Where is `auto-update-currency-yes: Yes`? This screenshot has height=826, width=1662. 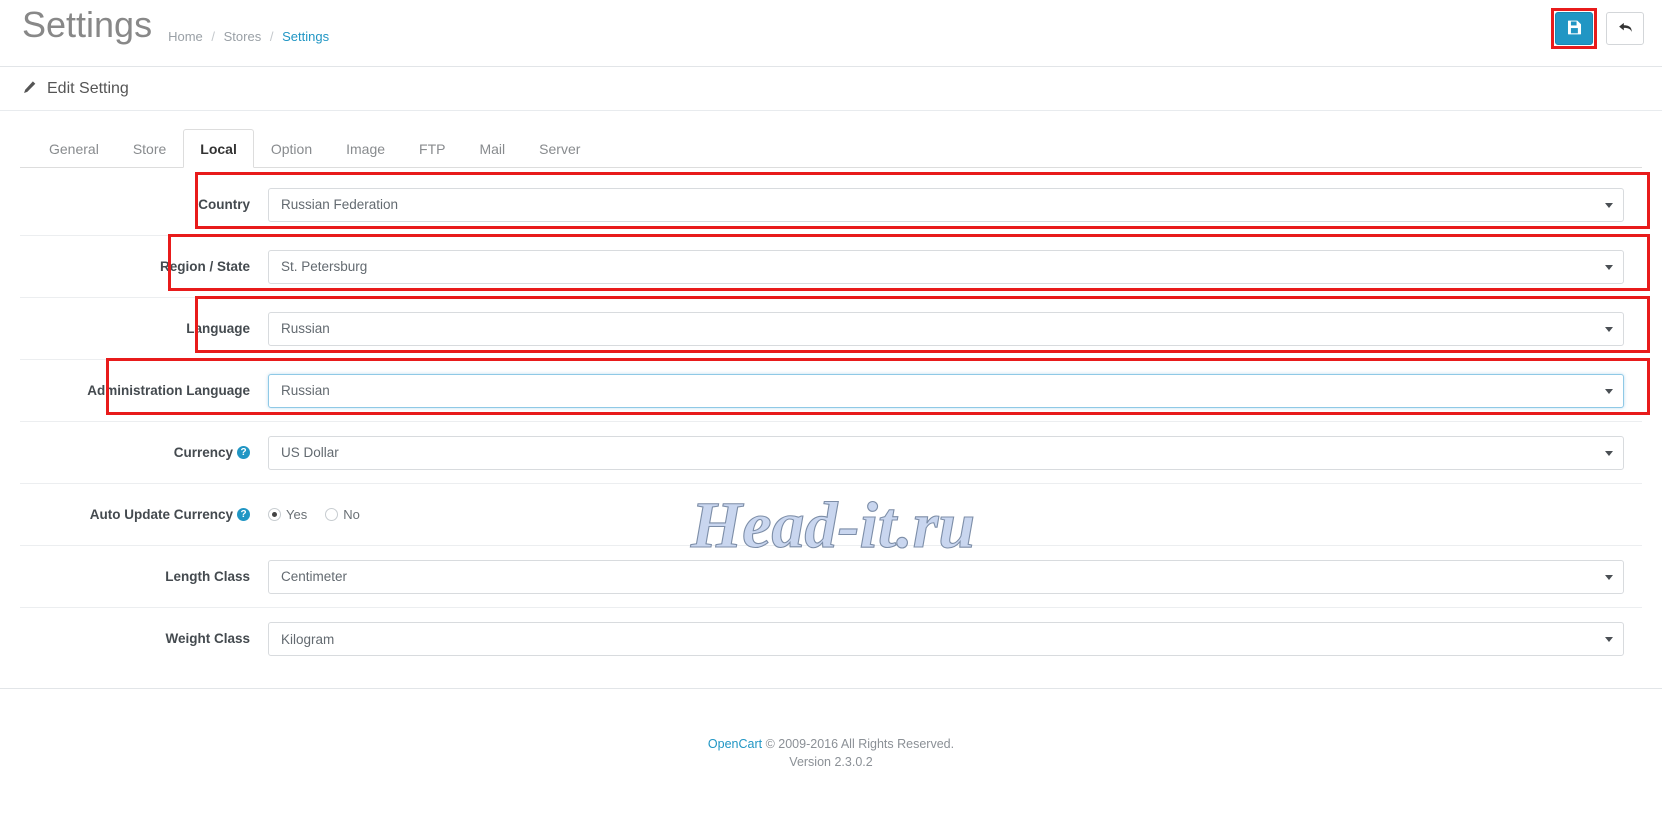 auto-update-currency-yes: Yes is located at coordinates (287, 514).